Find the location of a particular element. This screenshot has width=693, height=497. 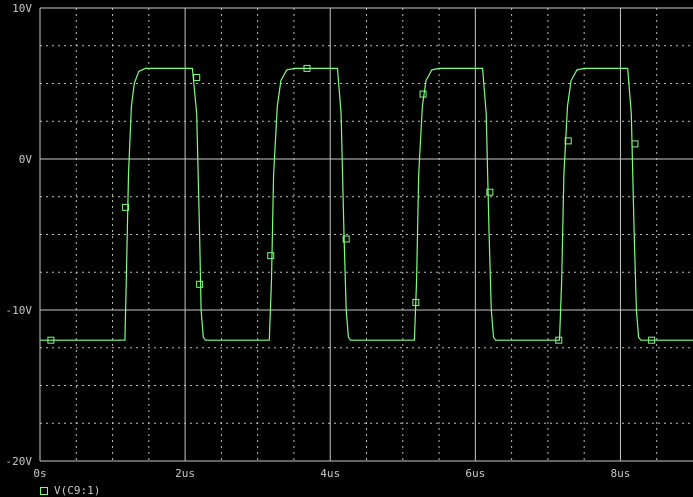

y-tick-label: -20V is located at coordinates (19, 461).